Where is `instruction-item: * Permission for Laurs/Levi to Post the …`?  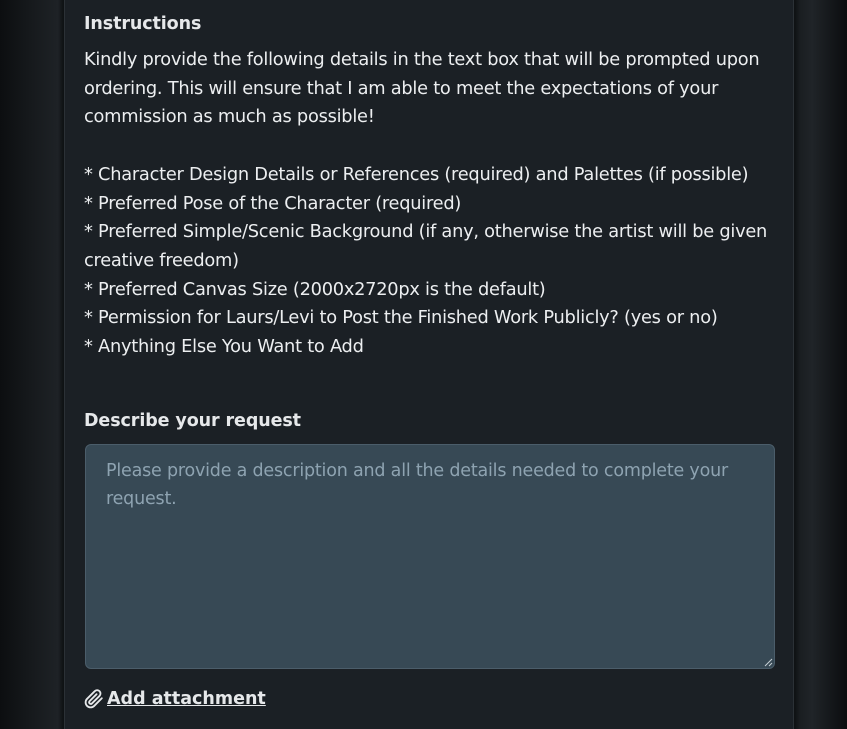 instruction-item: * Permission for Laurs/Levi to Post the … is located at coordinates (401, 318).